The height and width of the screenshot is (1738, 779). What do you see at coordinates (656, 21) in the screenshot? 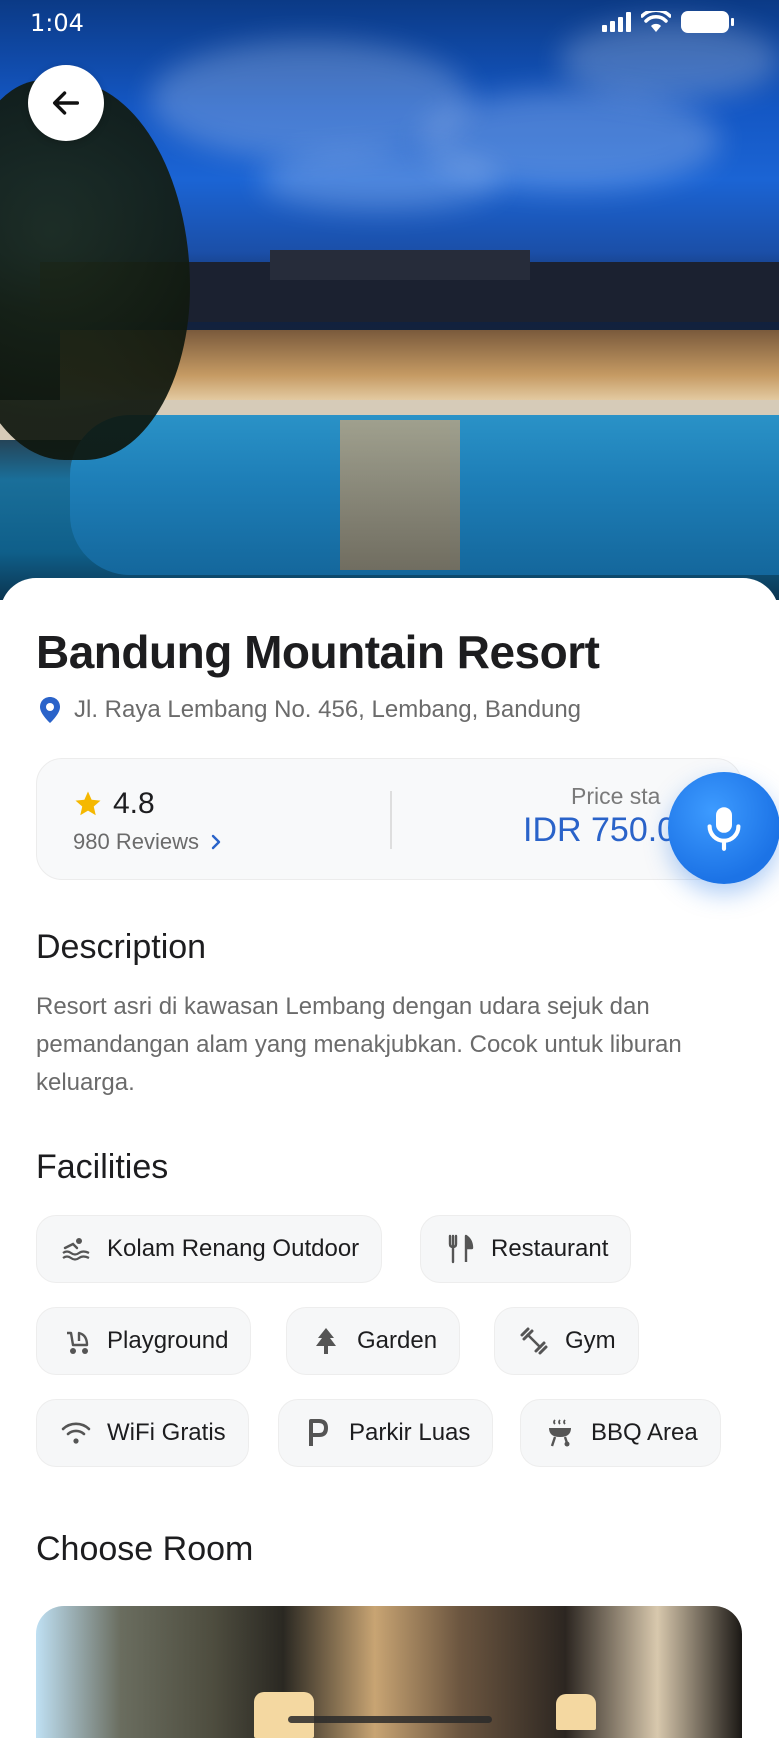
I see `wifi-status-icon` at bounding box center [656, 21].